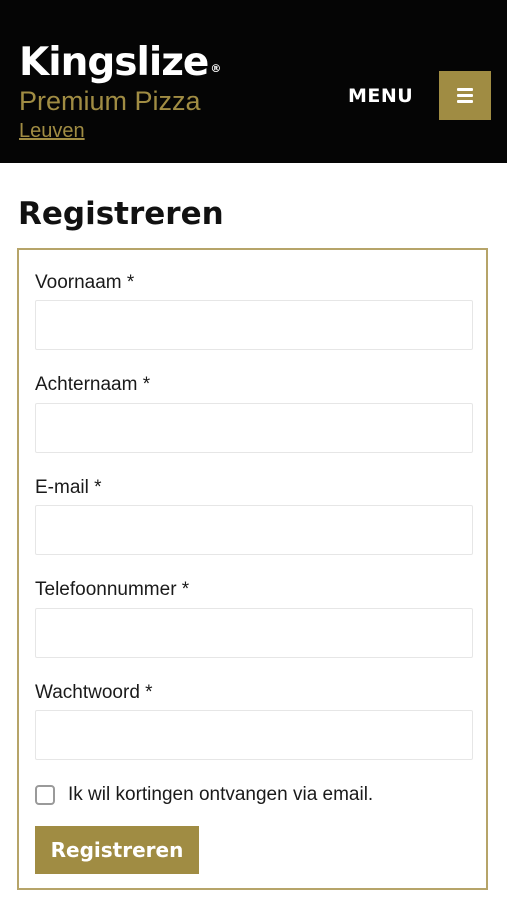  I want to click on hamburger-icon, so click(465, 95).